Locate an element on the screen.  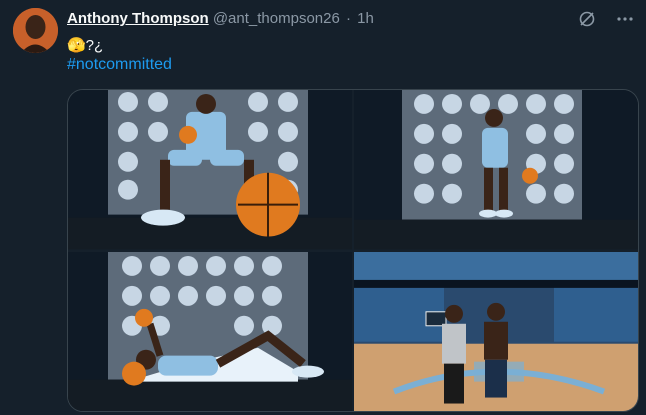
hashtag-link: #notcommitted is located at coordinates (119, 65).